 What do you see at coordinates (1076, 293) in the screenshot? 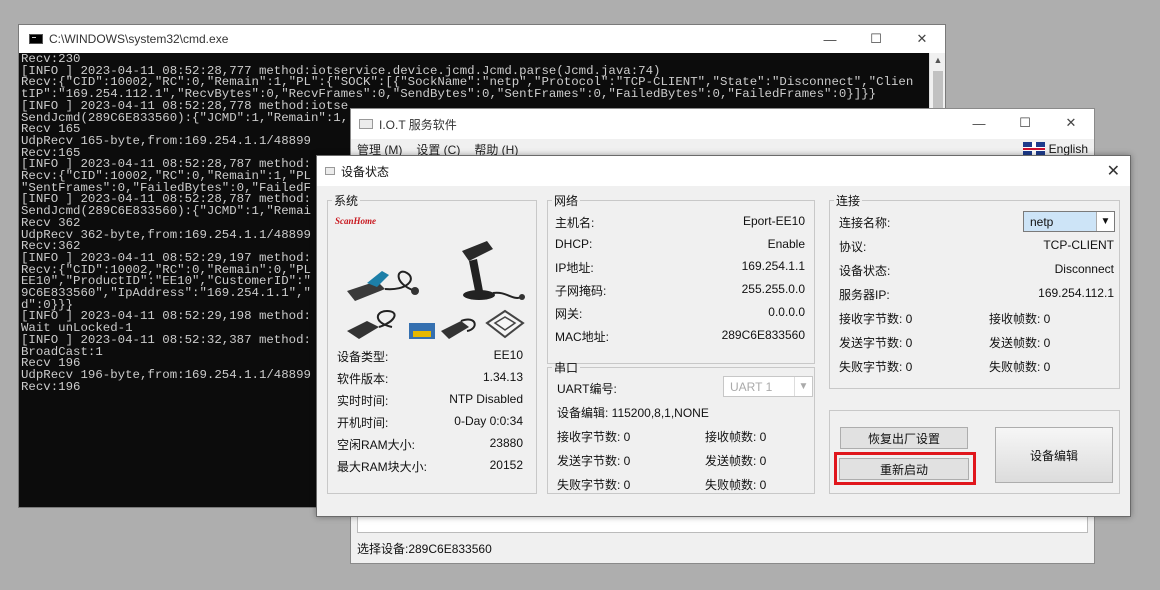
I see `connection-field-value: 169.254.112.1` at bounding box center [1076, 293].